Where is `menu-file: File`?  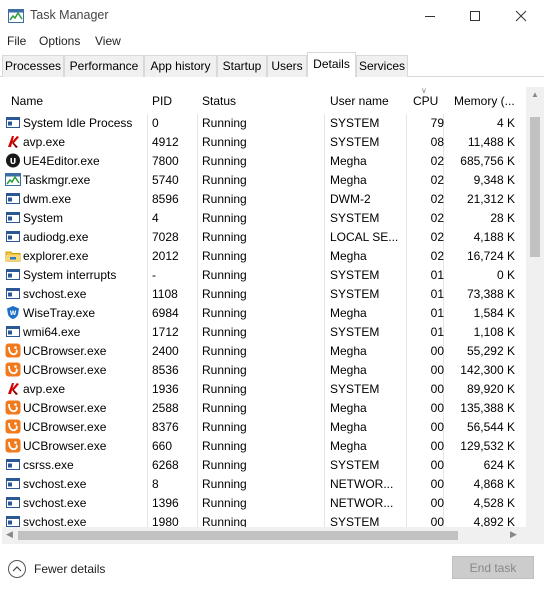
menu-file: File is located at coordinates (16, 41).